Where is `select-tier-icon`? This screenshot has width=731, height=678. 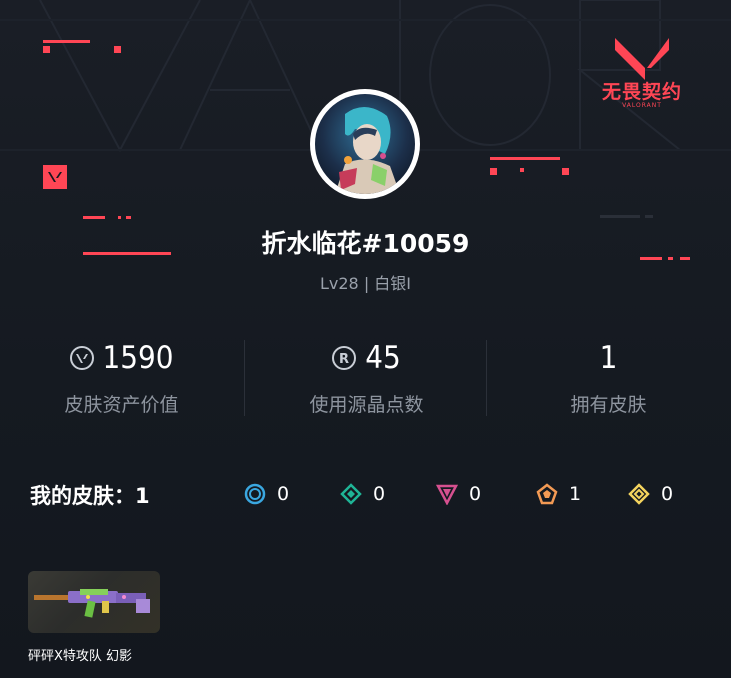 select-tier-icon is located at coordinates (255, 494).